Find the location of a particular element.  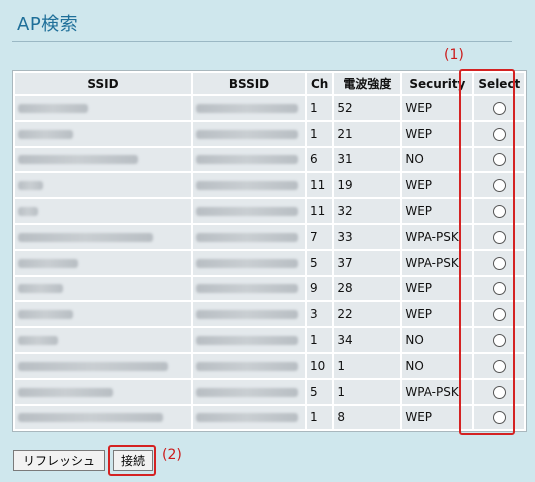

table-row: 1 52 WEP is located at coordinates (270, 108).